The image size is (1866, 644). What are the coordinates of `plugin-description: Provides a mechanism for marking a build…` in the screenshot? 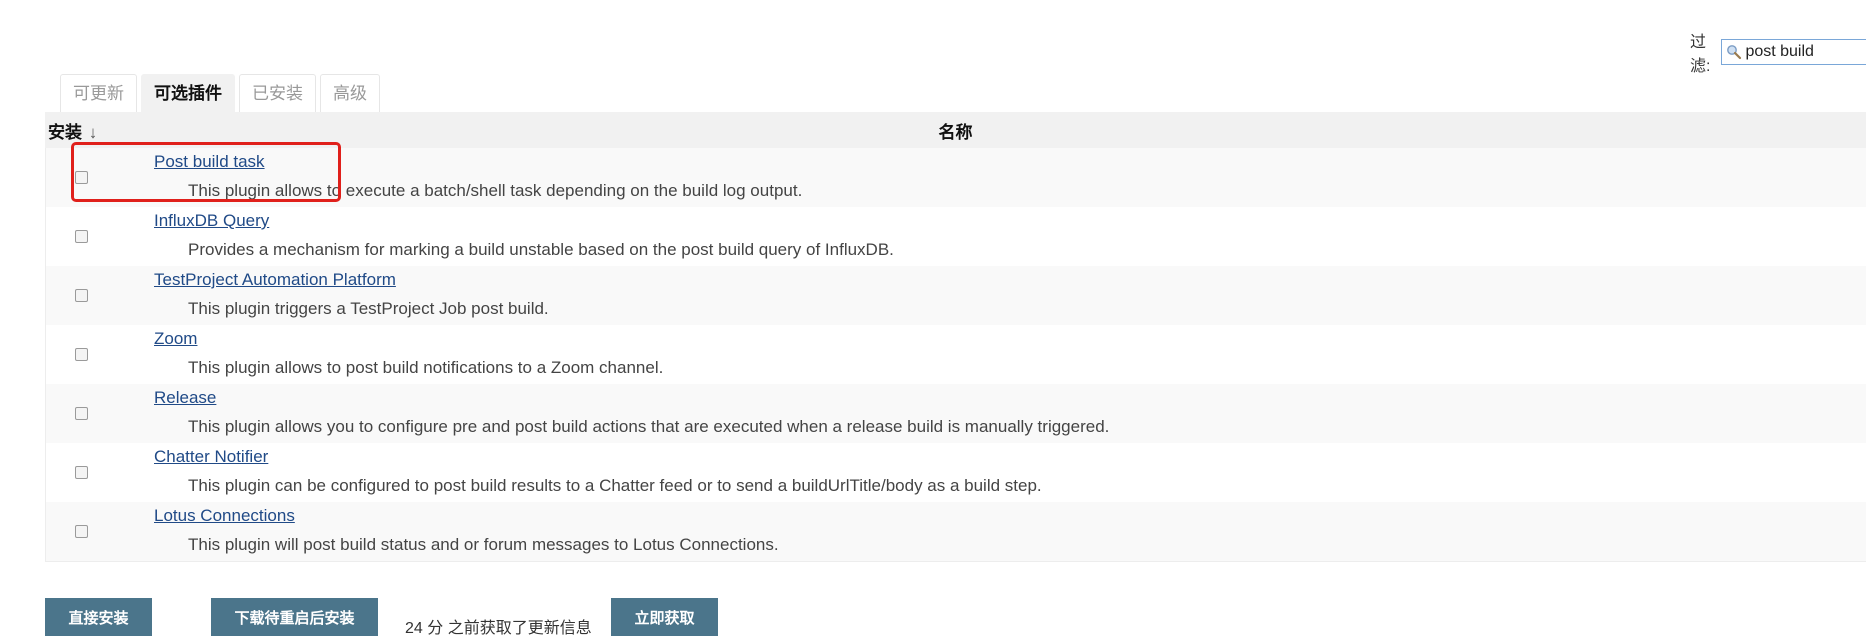 It's located at (541, 249).